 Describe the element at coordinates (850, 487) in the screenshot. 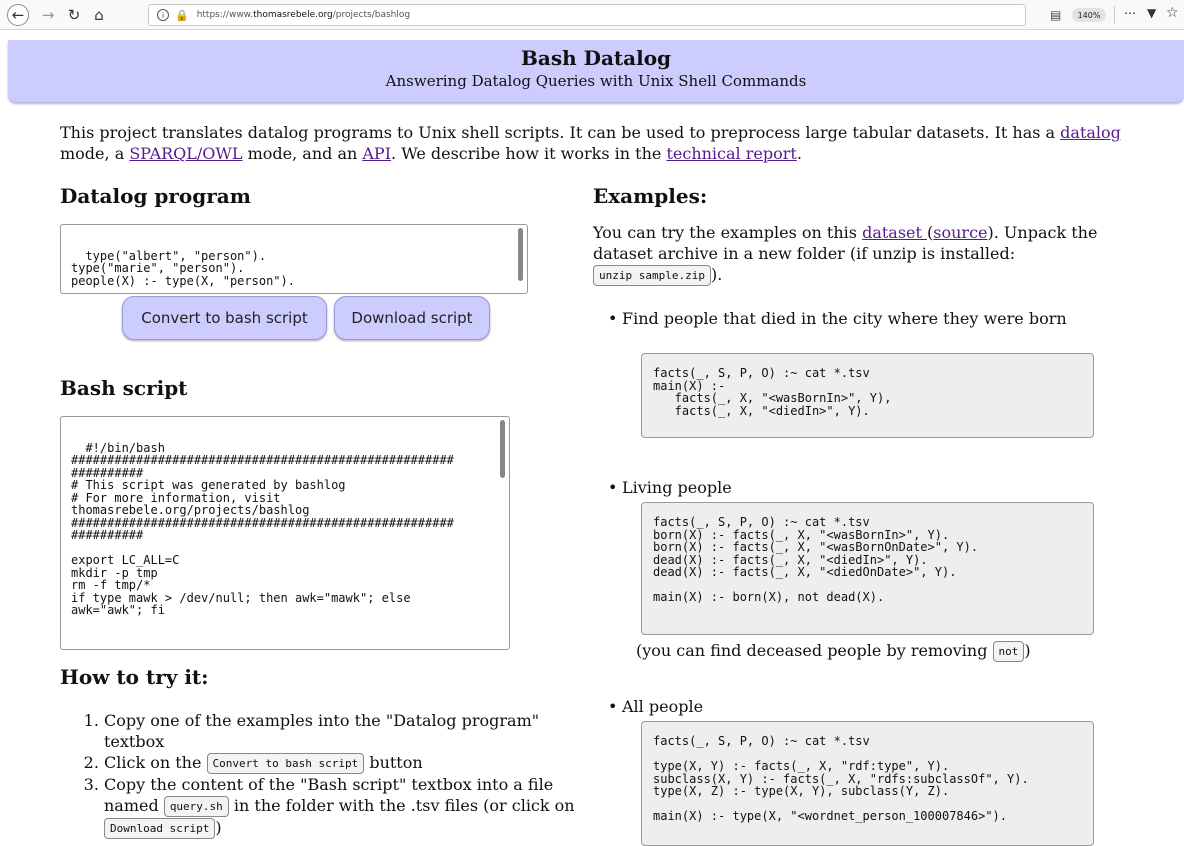

I see `example-title-living-people: Living people` at that location.